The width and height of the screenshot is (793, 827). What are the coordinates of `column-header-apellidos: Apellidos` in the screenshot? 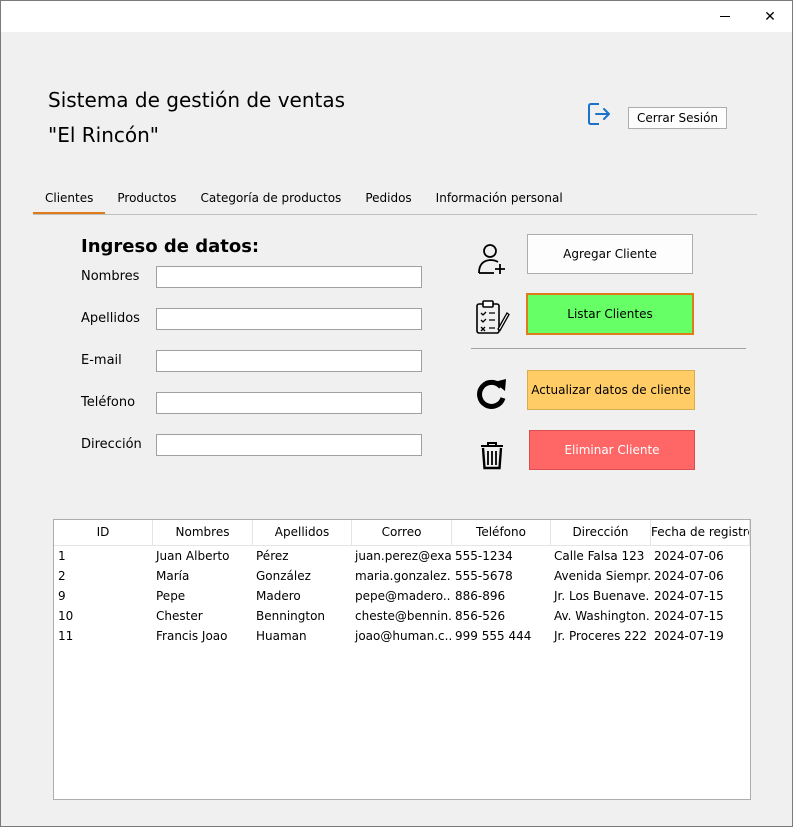 It's located at (302, 532).